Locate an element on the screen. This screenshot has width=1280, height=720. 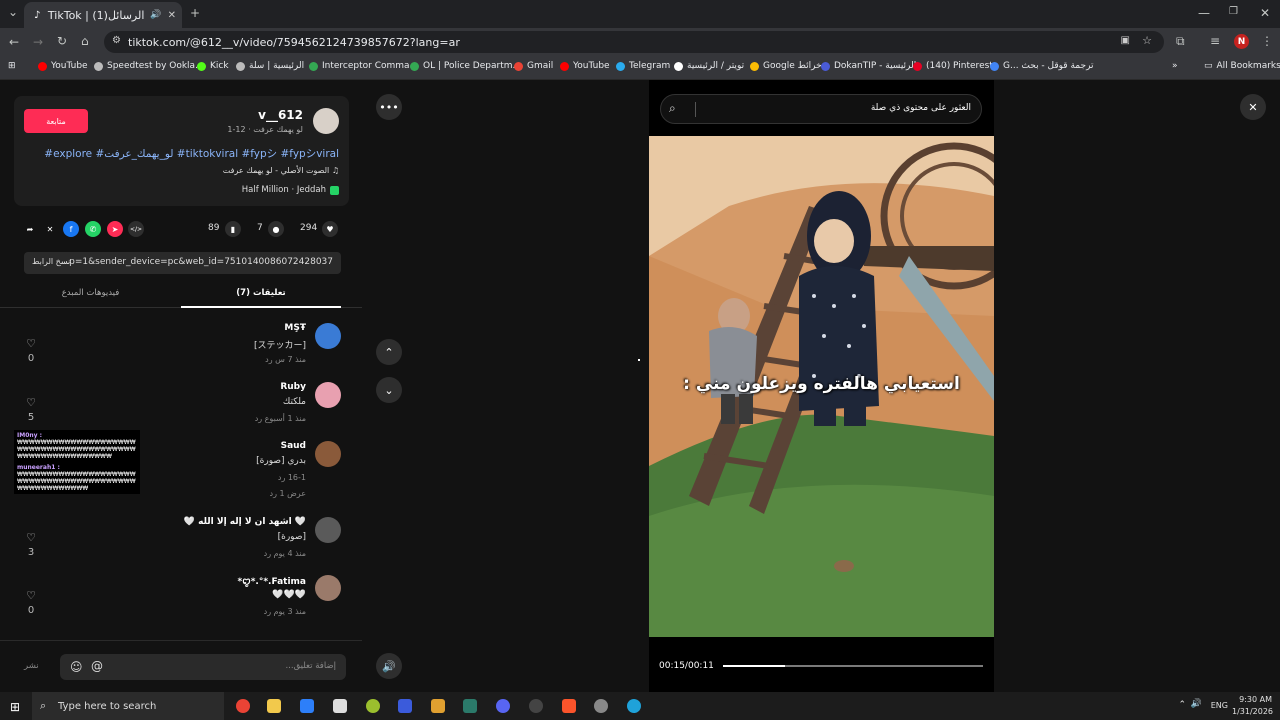
tray-language: ENG is located at coordinates (1219, 705).